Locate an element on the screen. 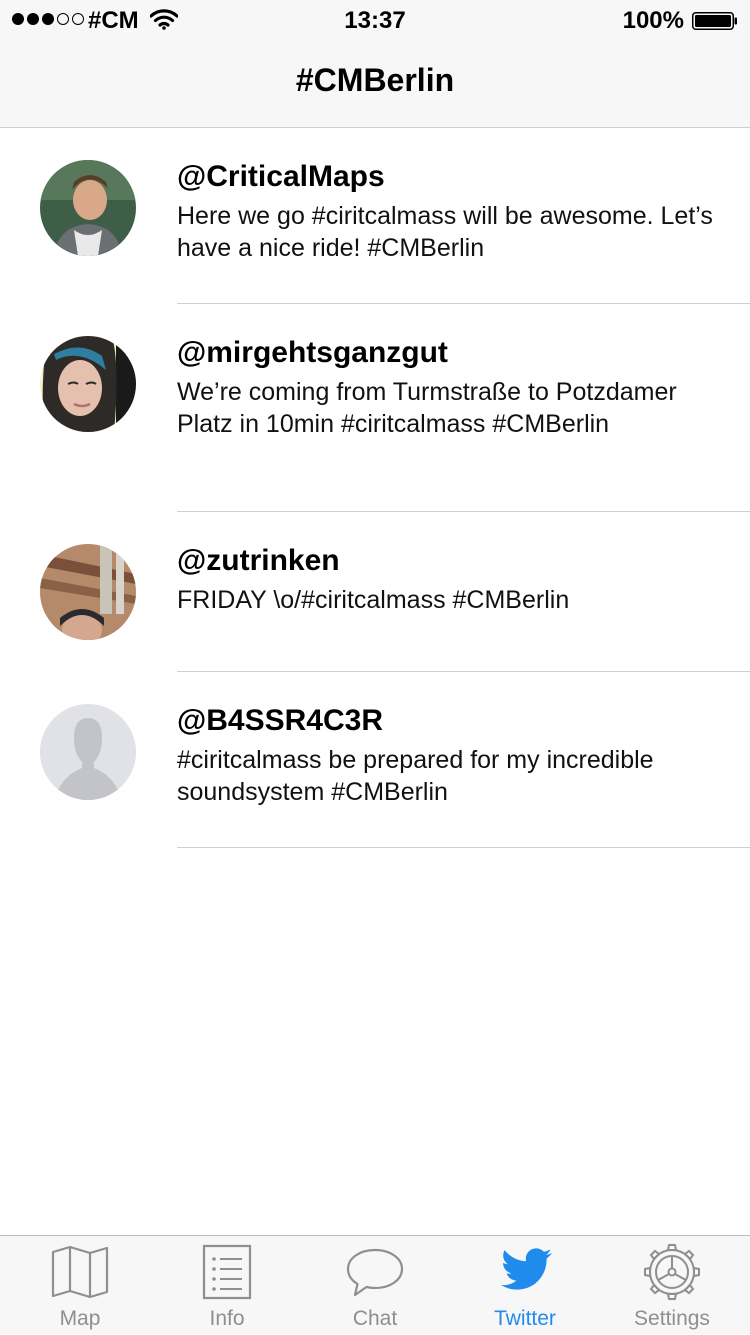 This screenshot has height=1335, width=750. tab-bar: Map Info Chat Twitter Settings is located at coordinates (375, 1284).